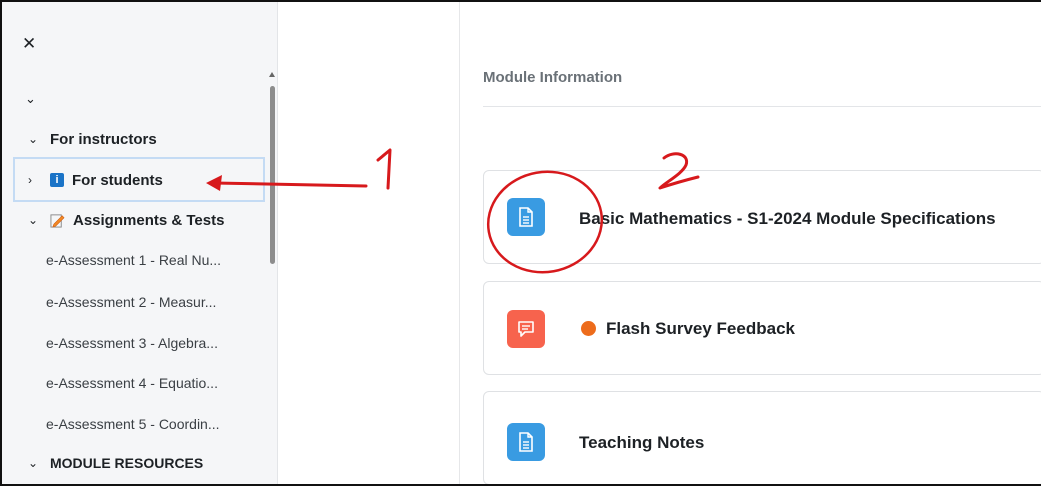 The image size is (1041, 486). Describe the element at coordinates (149, 220) in the screenshot. I see `section-label: Assignments & Tests` at that location.